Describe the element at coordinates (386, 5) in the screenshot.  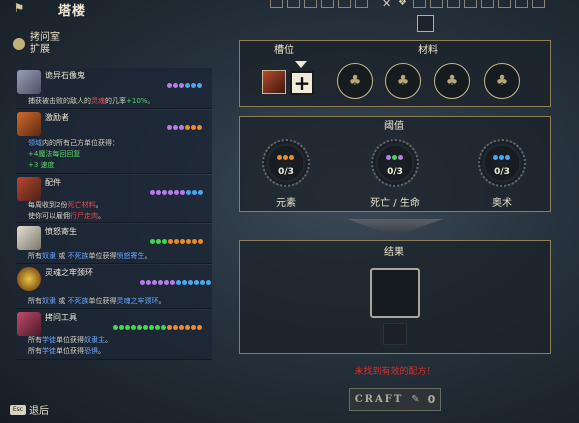
I see `close-icon: ✕` at that location.